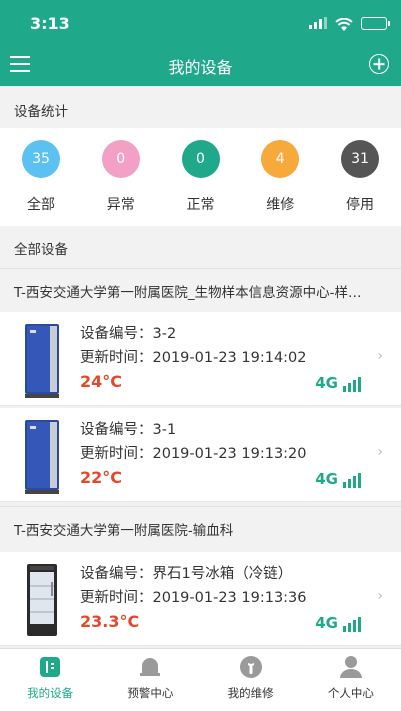 The width and height of the screenshot is (401, 711). I want to click on update-time: 2019-01-23 19:13:20, so click(229, 454).